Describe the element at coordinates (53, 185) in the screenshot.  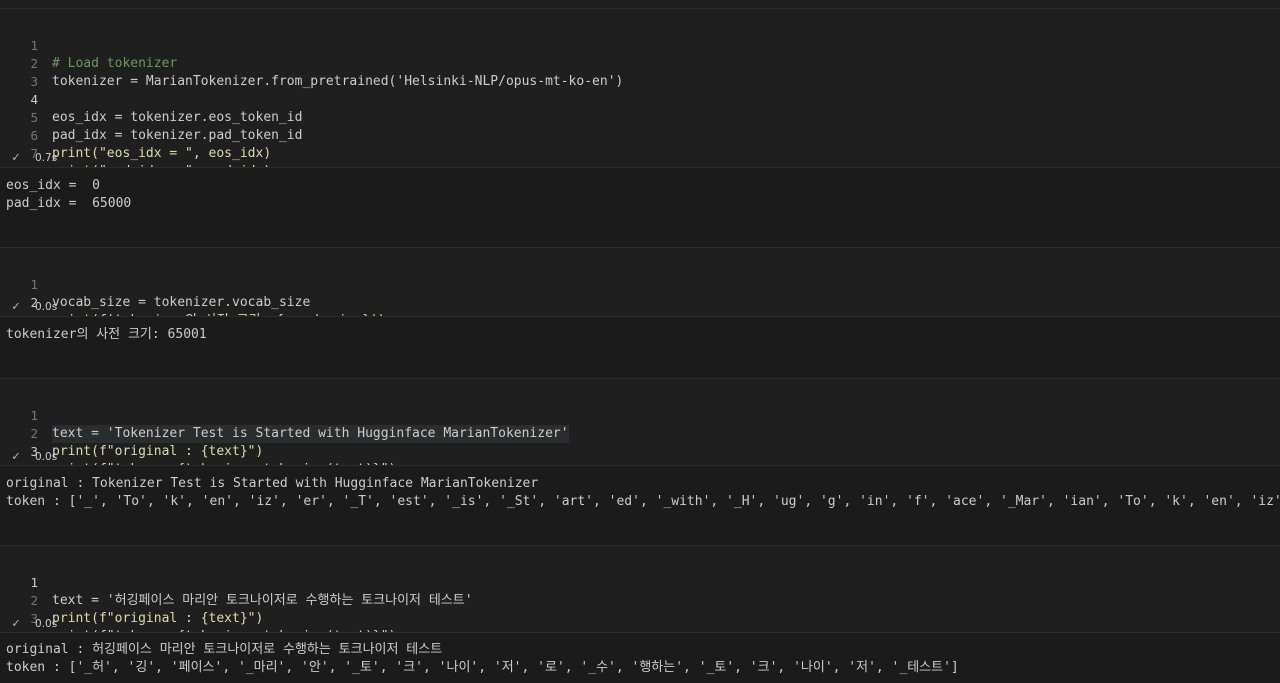
I see `output-line: eos_idx = 0` at that location.